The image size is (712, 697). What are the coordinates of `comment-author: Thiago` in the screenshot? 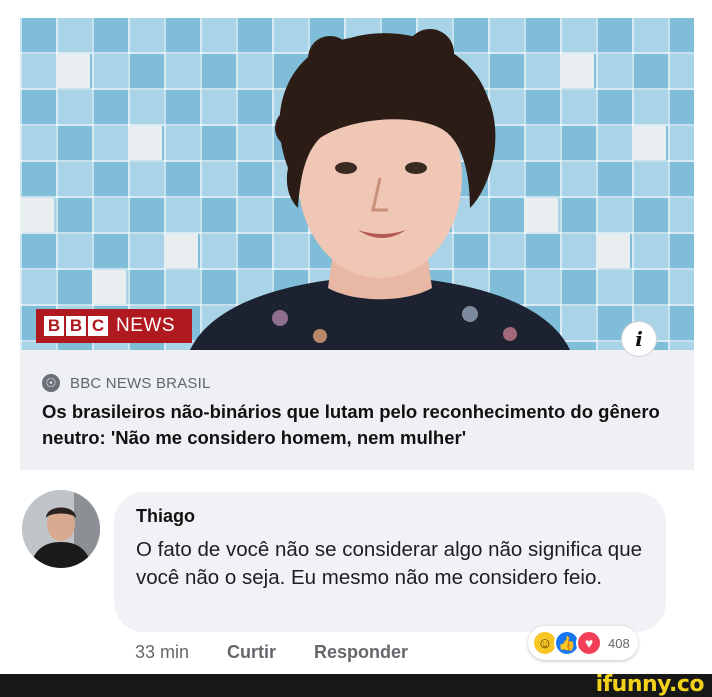 It's located at (165, 516).